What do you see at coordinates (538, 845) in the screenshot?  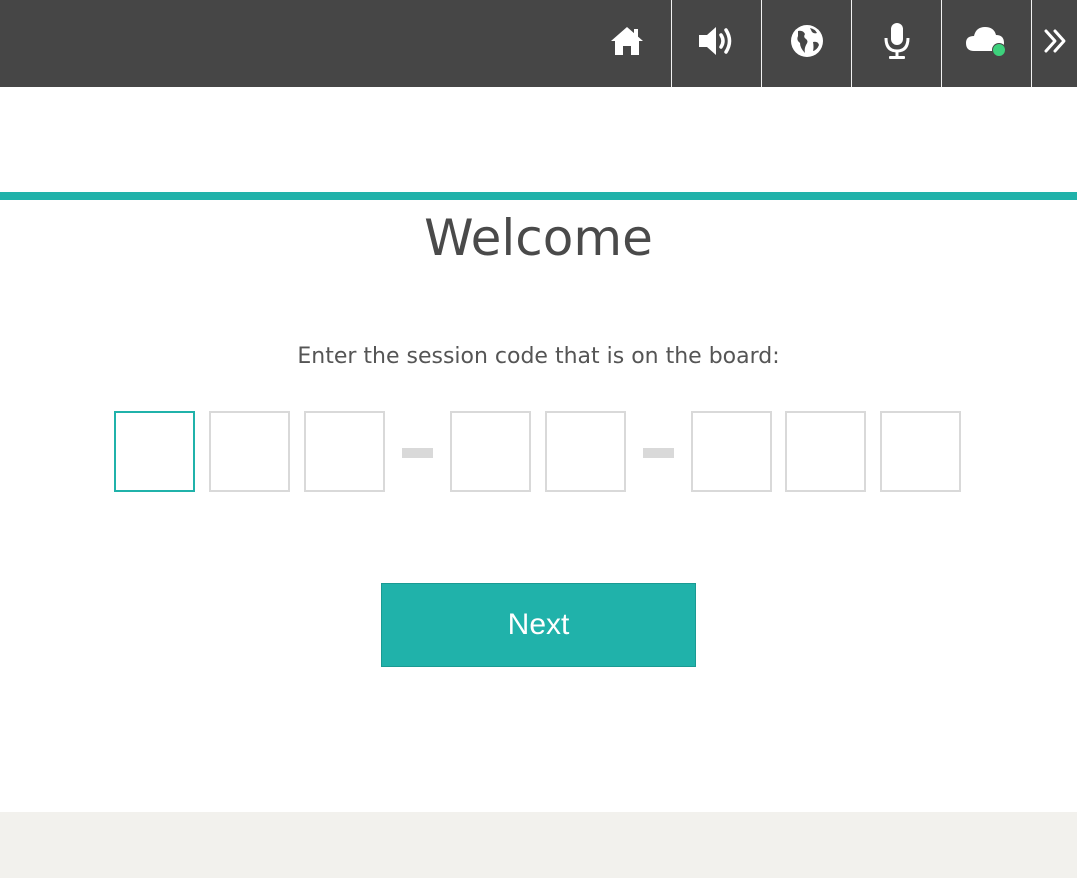 I see `footer-bar` at bounding box center [538, 845].